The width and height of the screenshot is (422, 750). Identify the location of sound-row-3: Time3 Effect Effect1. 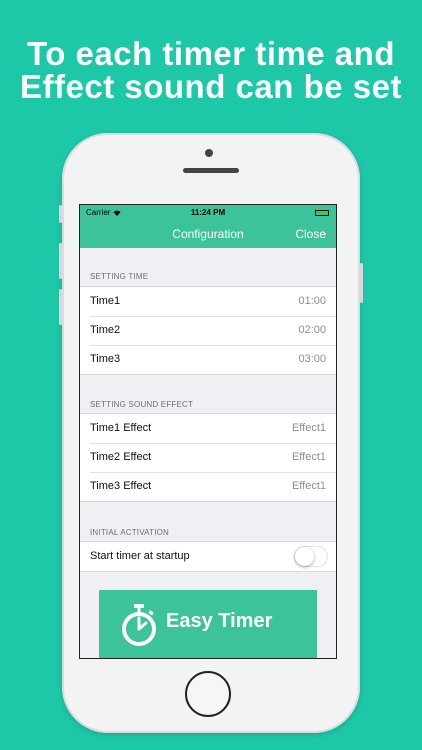
(208, 486).